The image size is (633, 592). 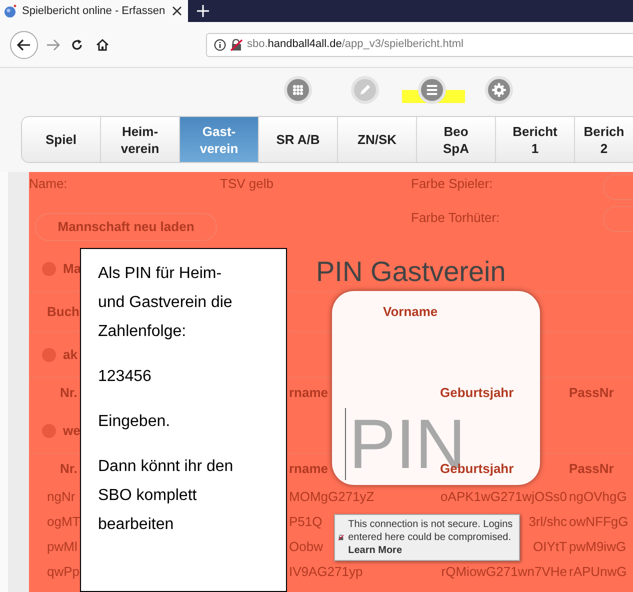 What do you see at coordinates (375, 550) in the screenshot?
I see `learn-more-link: Learn More` at bounding box center [375, 550].